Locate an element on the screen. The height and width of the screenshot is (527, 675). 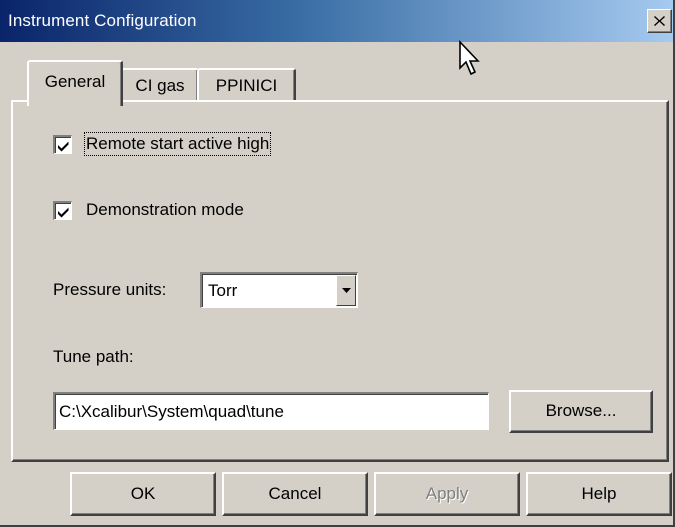
window-title: Instrument Configuration is located at coordinates (102, 20).